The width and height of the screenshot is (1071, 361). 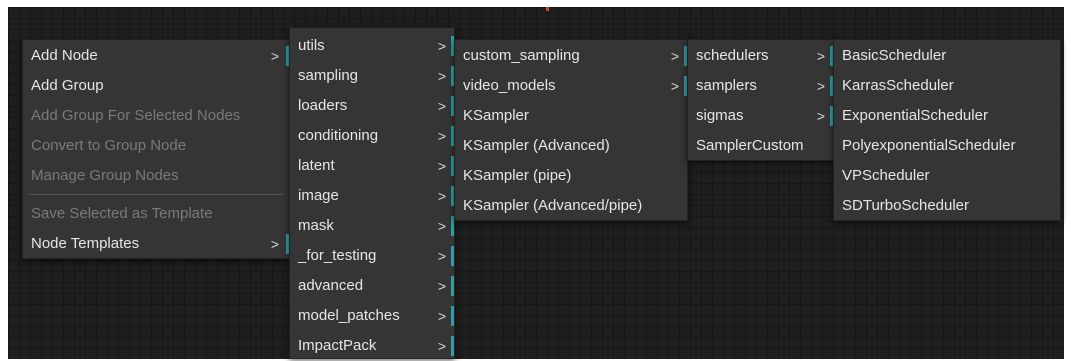 I want to click on category-for-testing: _for_testing >, so click(x=372, y=256).